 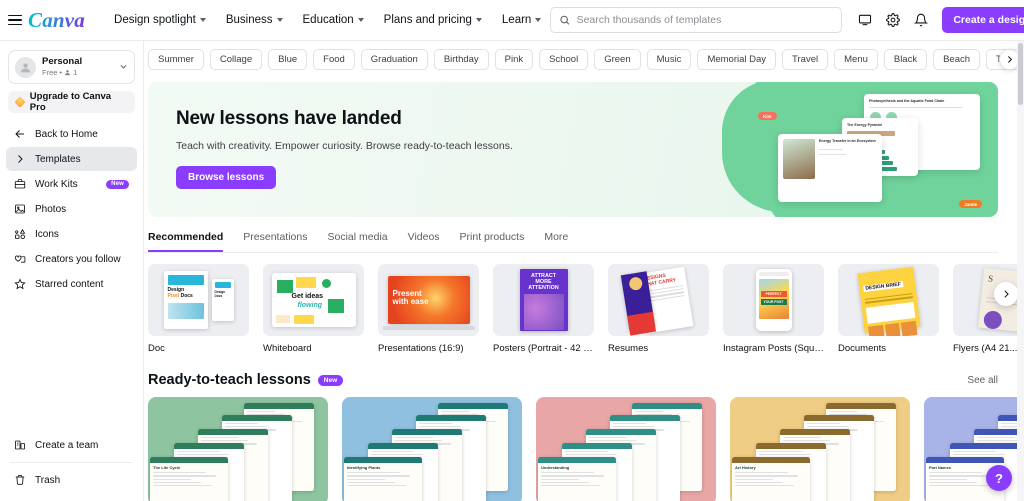 I want to click on star-icon, so click(x=20, y=284).